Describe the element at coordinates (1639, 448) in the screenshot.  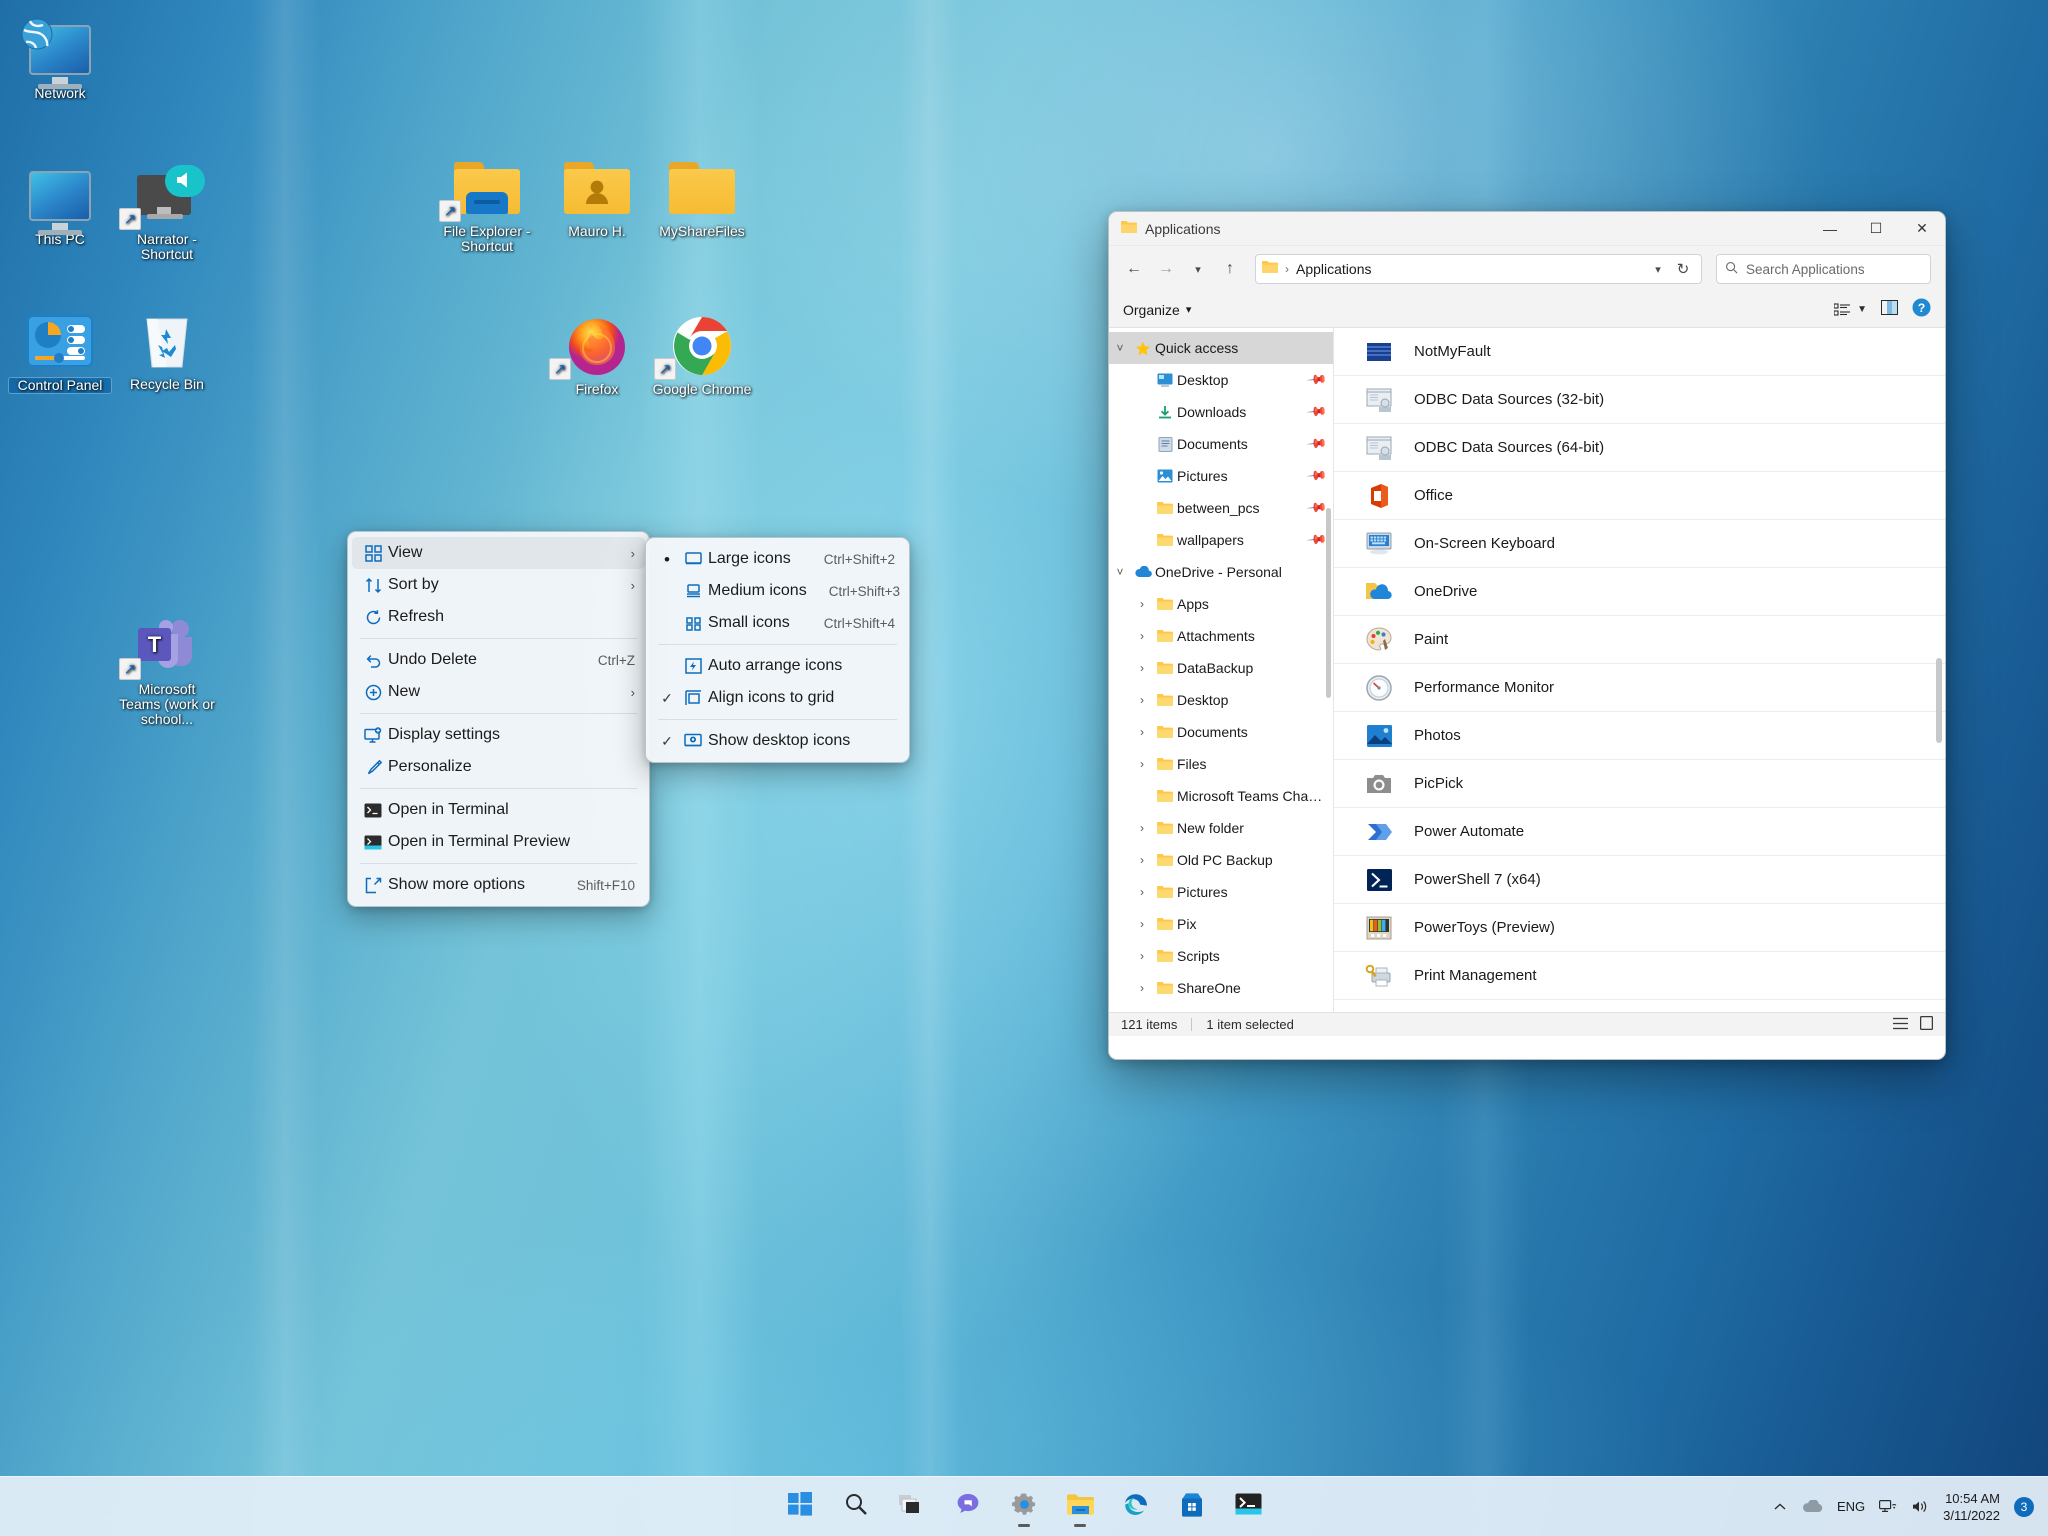
I see `file-list-item: ODBC Data Sources (64-bit)` at that location.